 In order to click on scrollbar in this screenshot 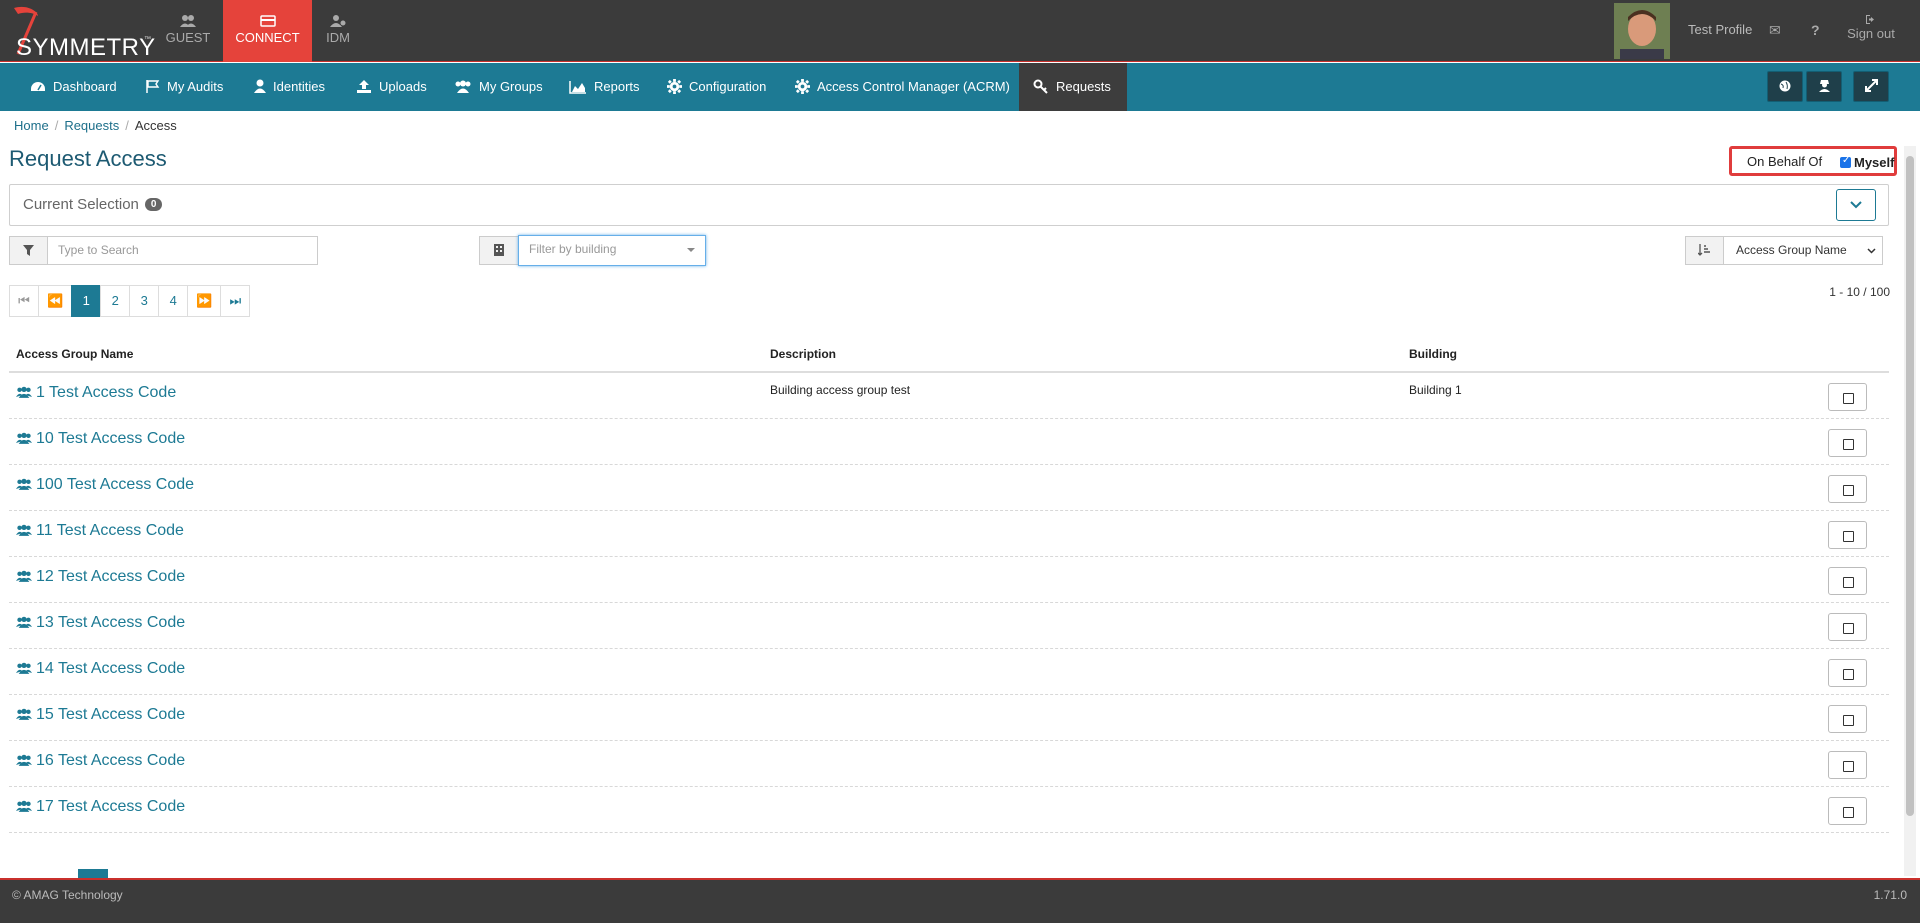, I will do `click(1910, 511)`.